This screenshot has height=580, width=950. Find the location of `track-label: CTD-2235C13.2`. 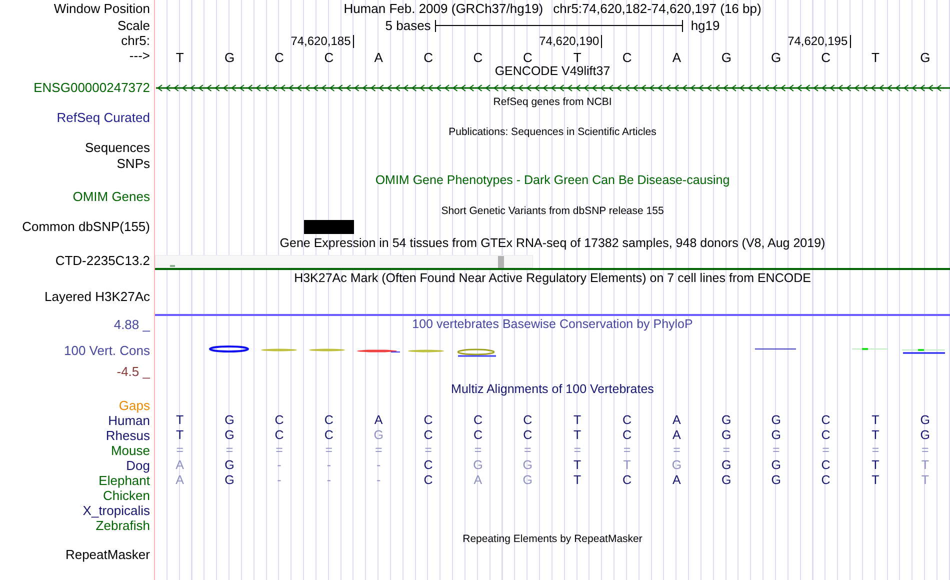

track-label: CTD-2235C13.2 is located at coordinates (102, 261).